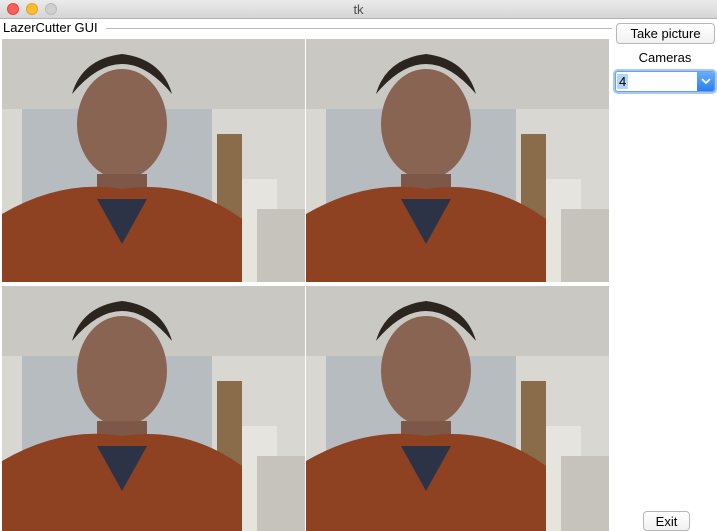  I want to click on chevron-down-icon, so click(705, 81).